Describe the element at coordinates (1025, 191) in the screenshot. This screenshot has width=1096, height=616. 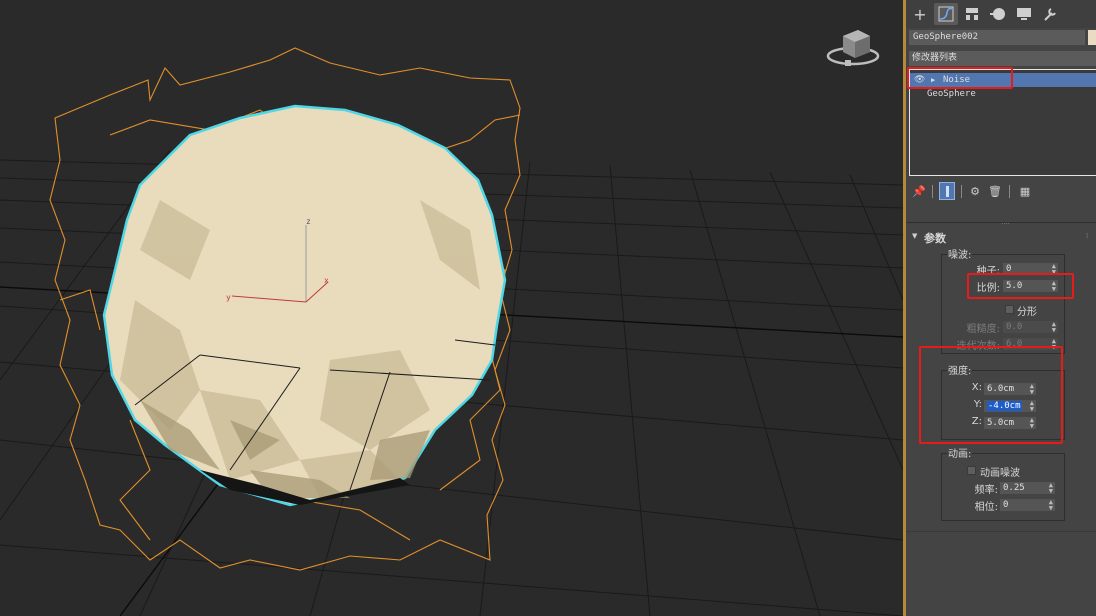
I see `configure-sets-icon: ▦` at that location.